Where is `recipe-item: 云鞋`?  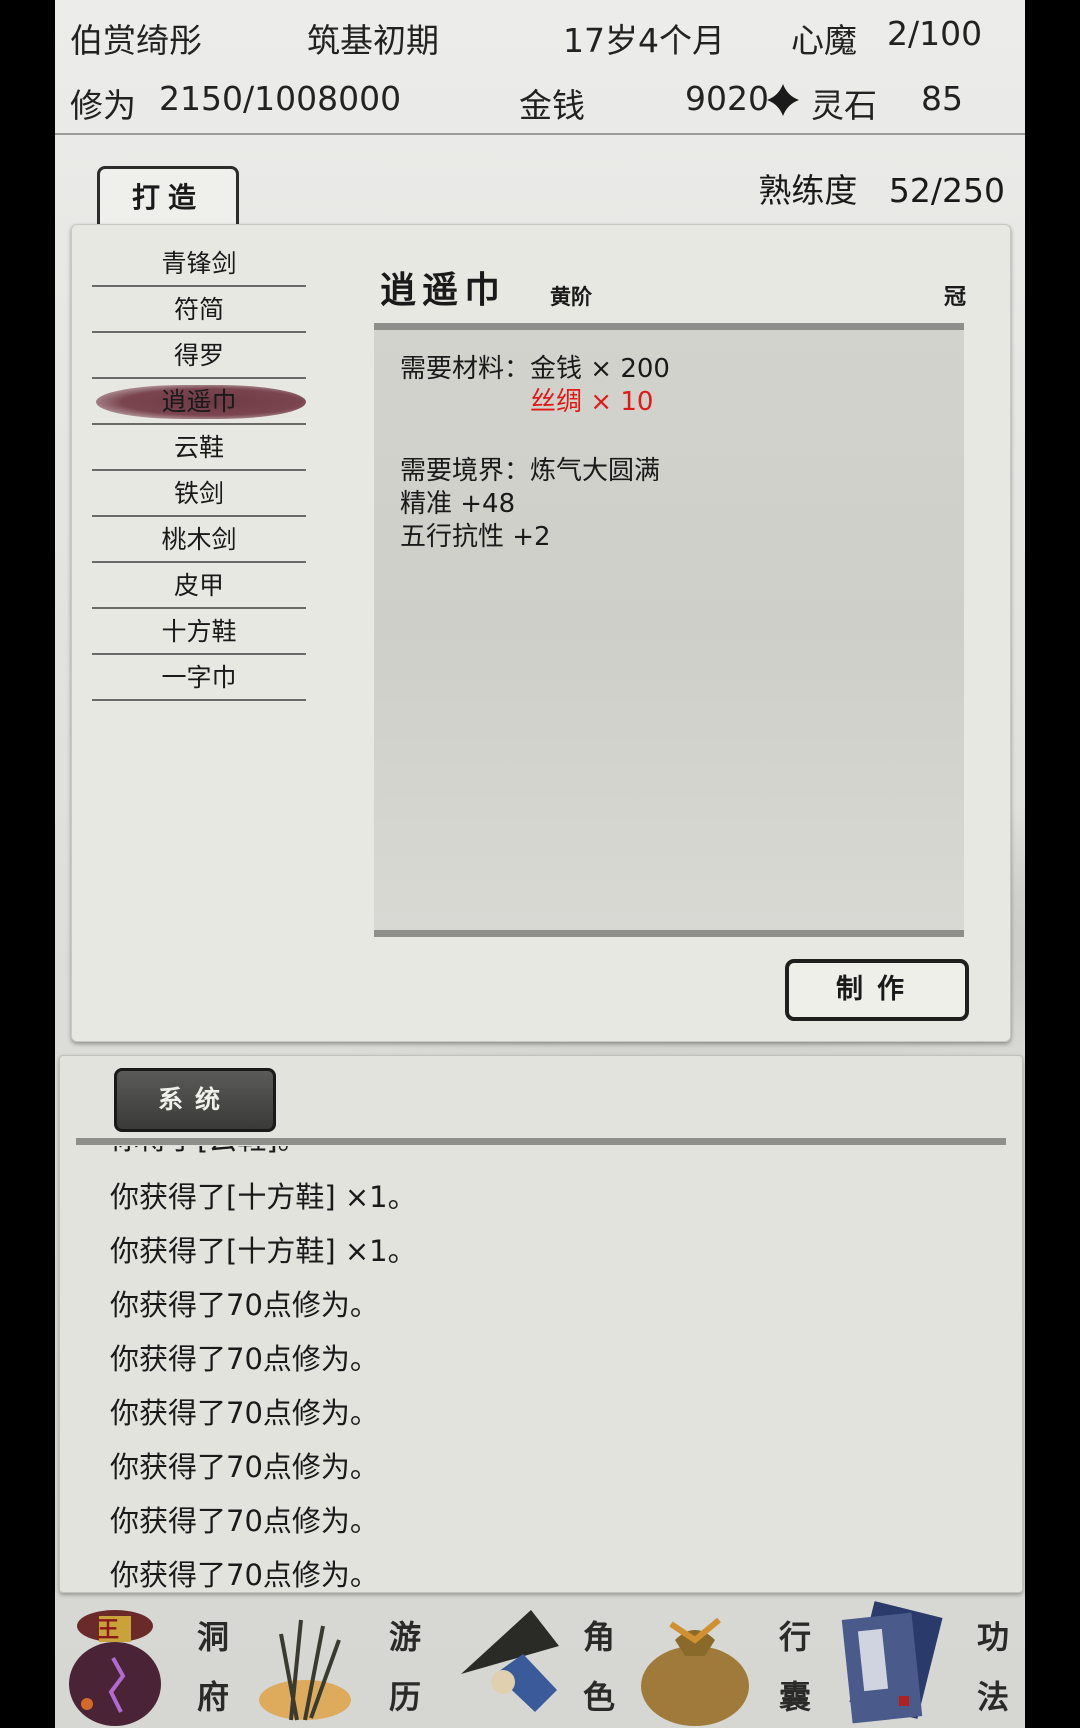 recipe-item: 云鞋 is located at coordinates (199, 449).